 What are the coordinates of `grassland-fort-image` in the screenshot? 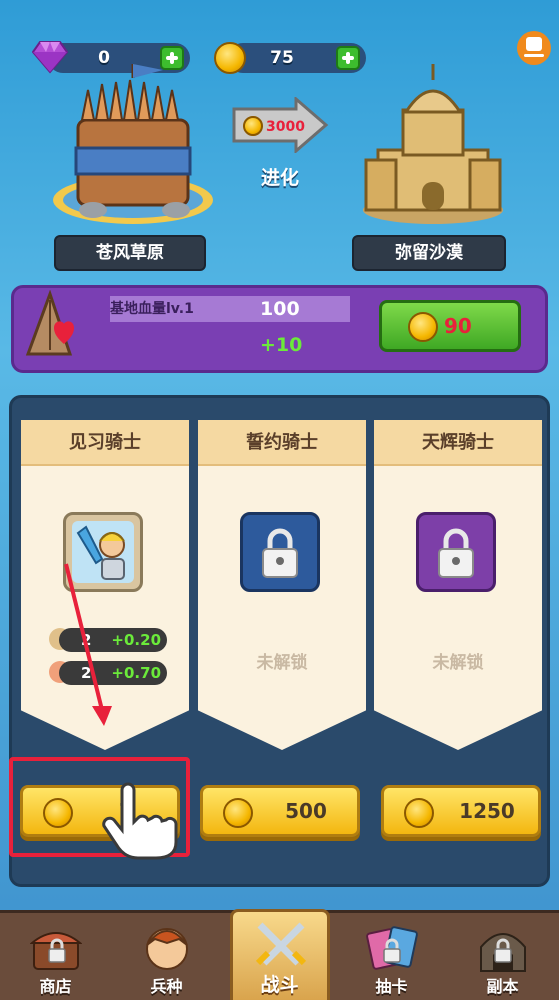 It's located at (133, 144).